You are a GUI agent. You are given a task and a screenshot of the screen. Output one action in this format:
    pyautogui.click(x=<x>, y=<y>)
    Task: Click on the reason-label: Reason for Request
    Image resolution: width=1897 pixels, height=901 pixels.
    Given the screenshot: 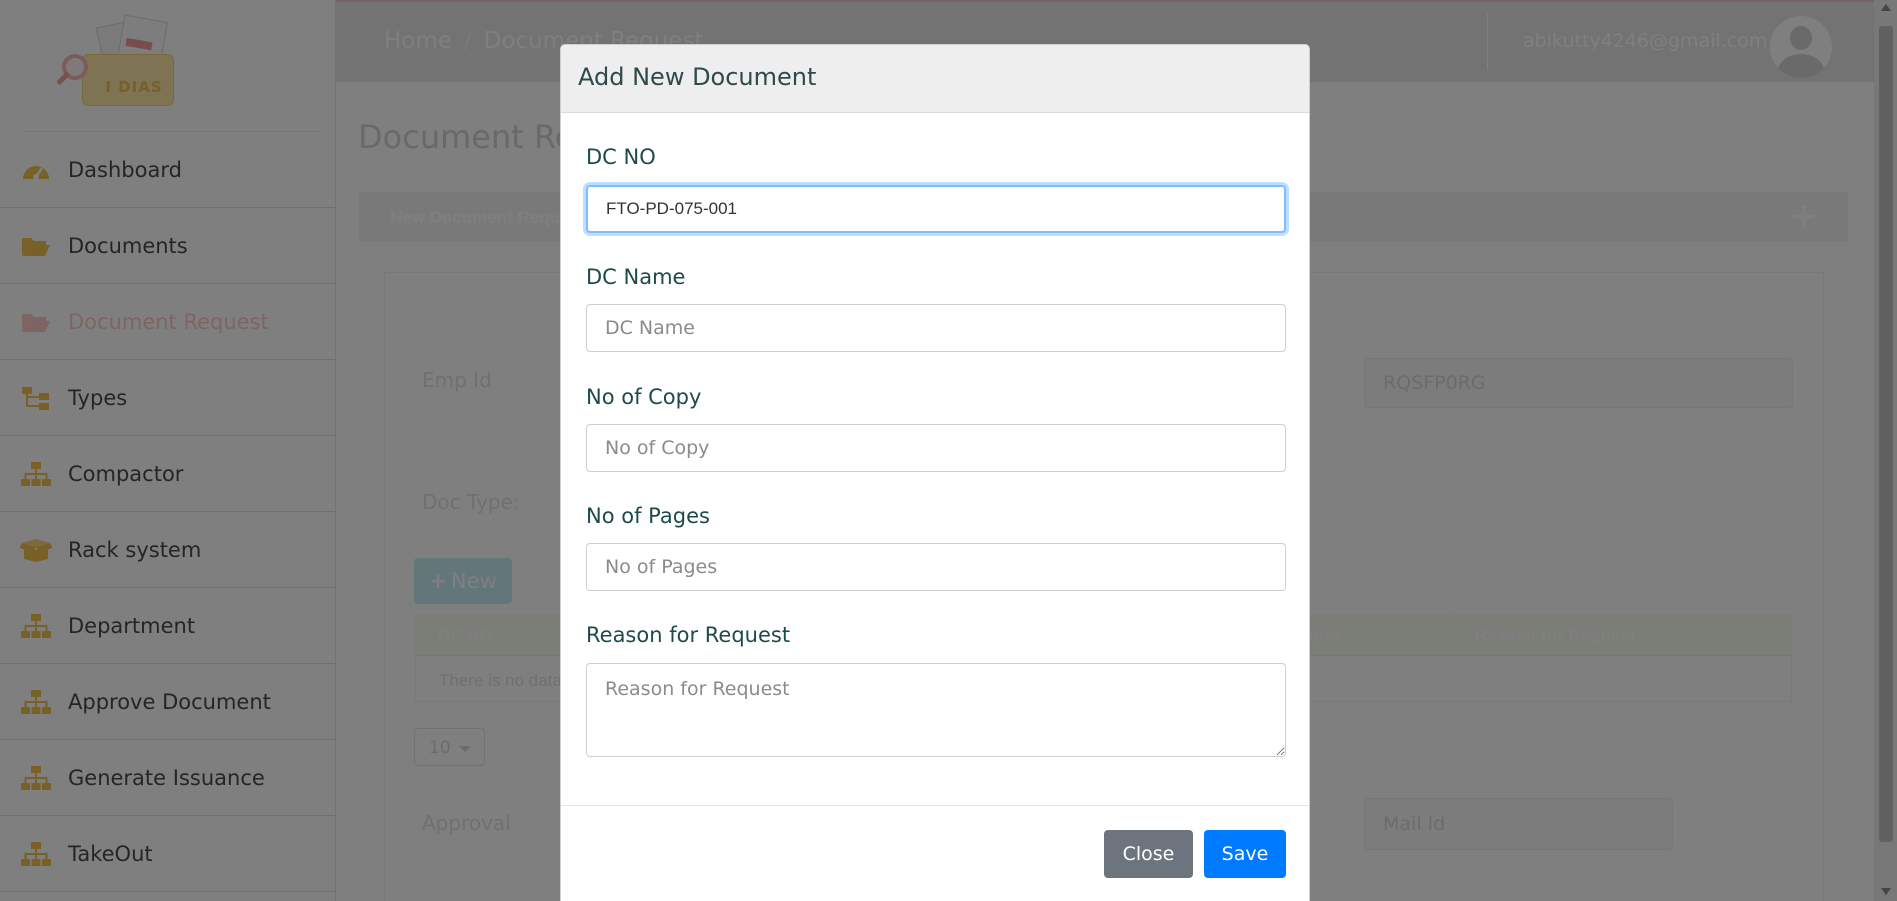 What is the action you would take?
    pyautogui.click(x=688, y=635)
    